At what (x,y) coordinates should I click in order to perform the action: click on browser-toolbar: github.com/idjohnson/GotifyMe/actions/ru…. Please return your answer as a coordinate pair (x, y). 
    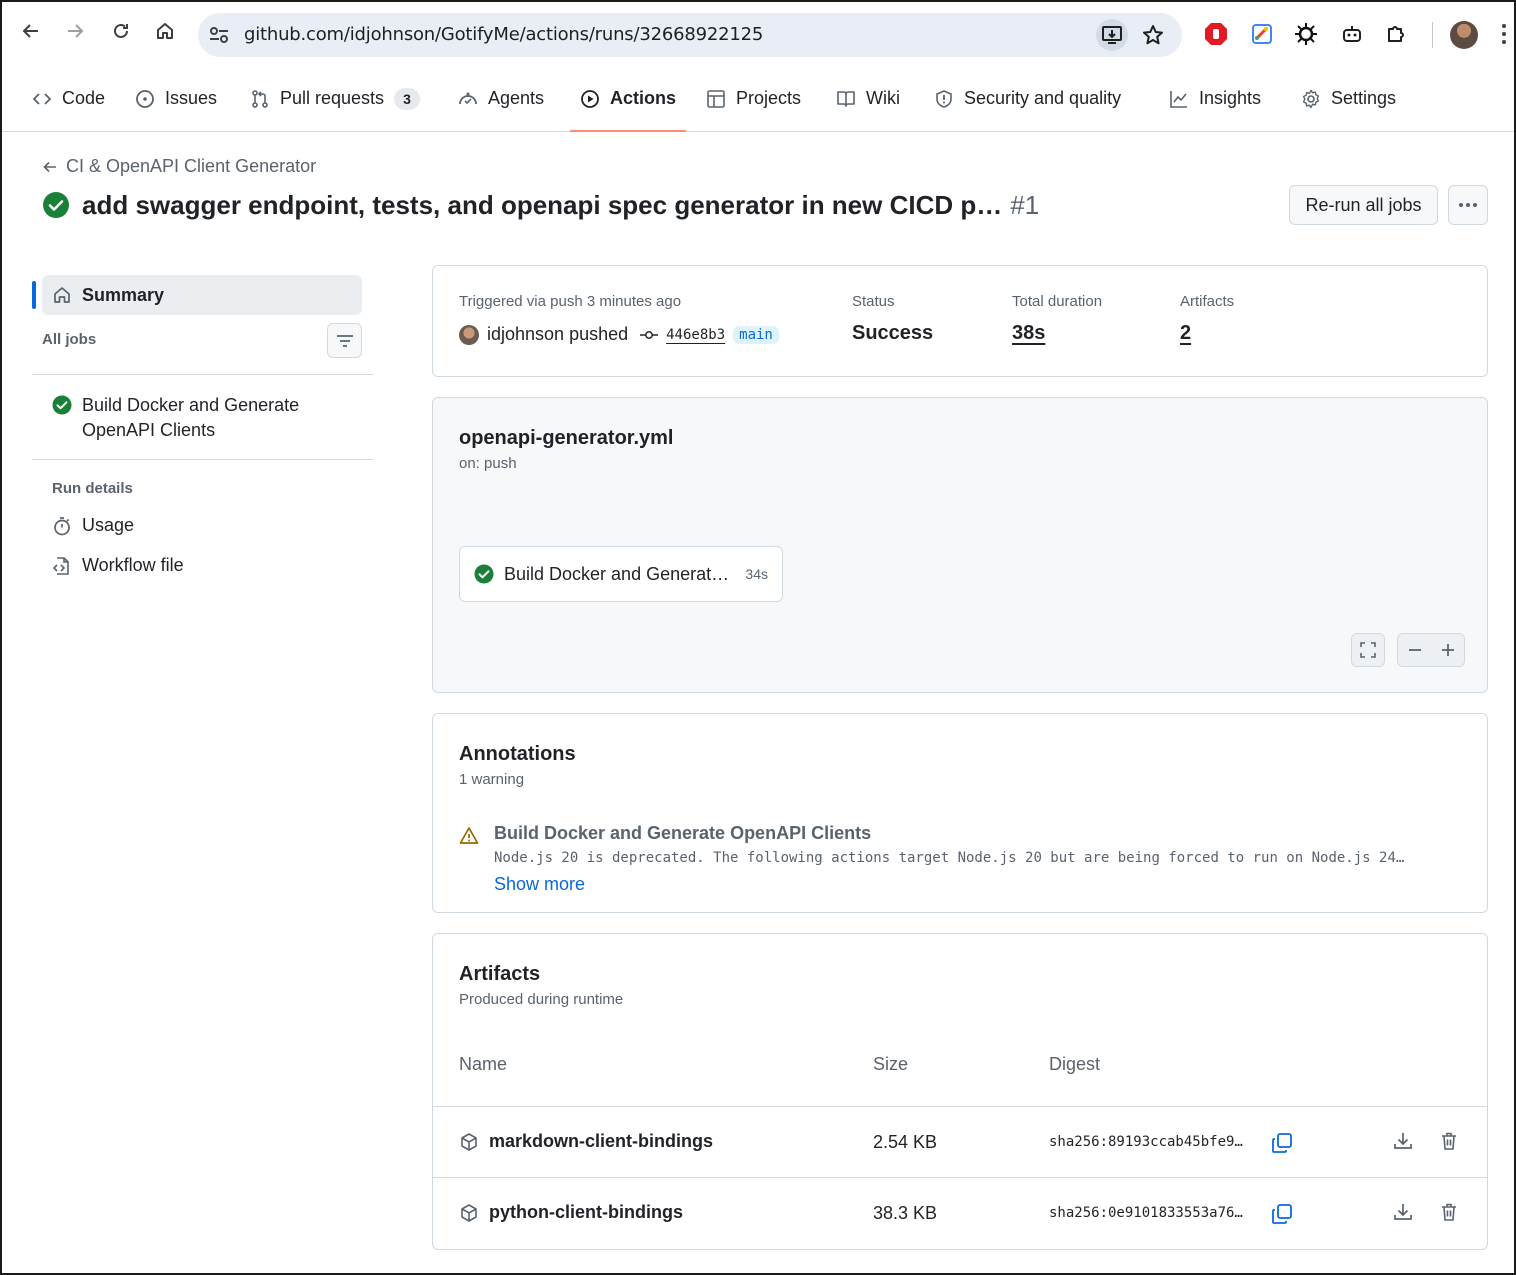
    Looking at the image, I should click on (758, 34).